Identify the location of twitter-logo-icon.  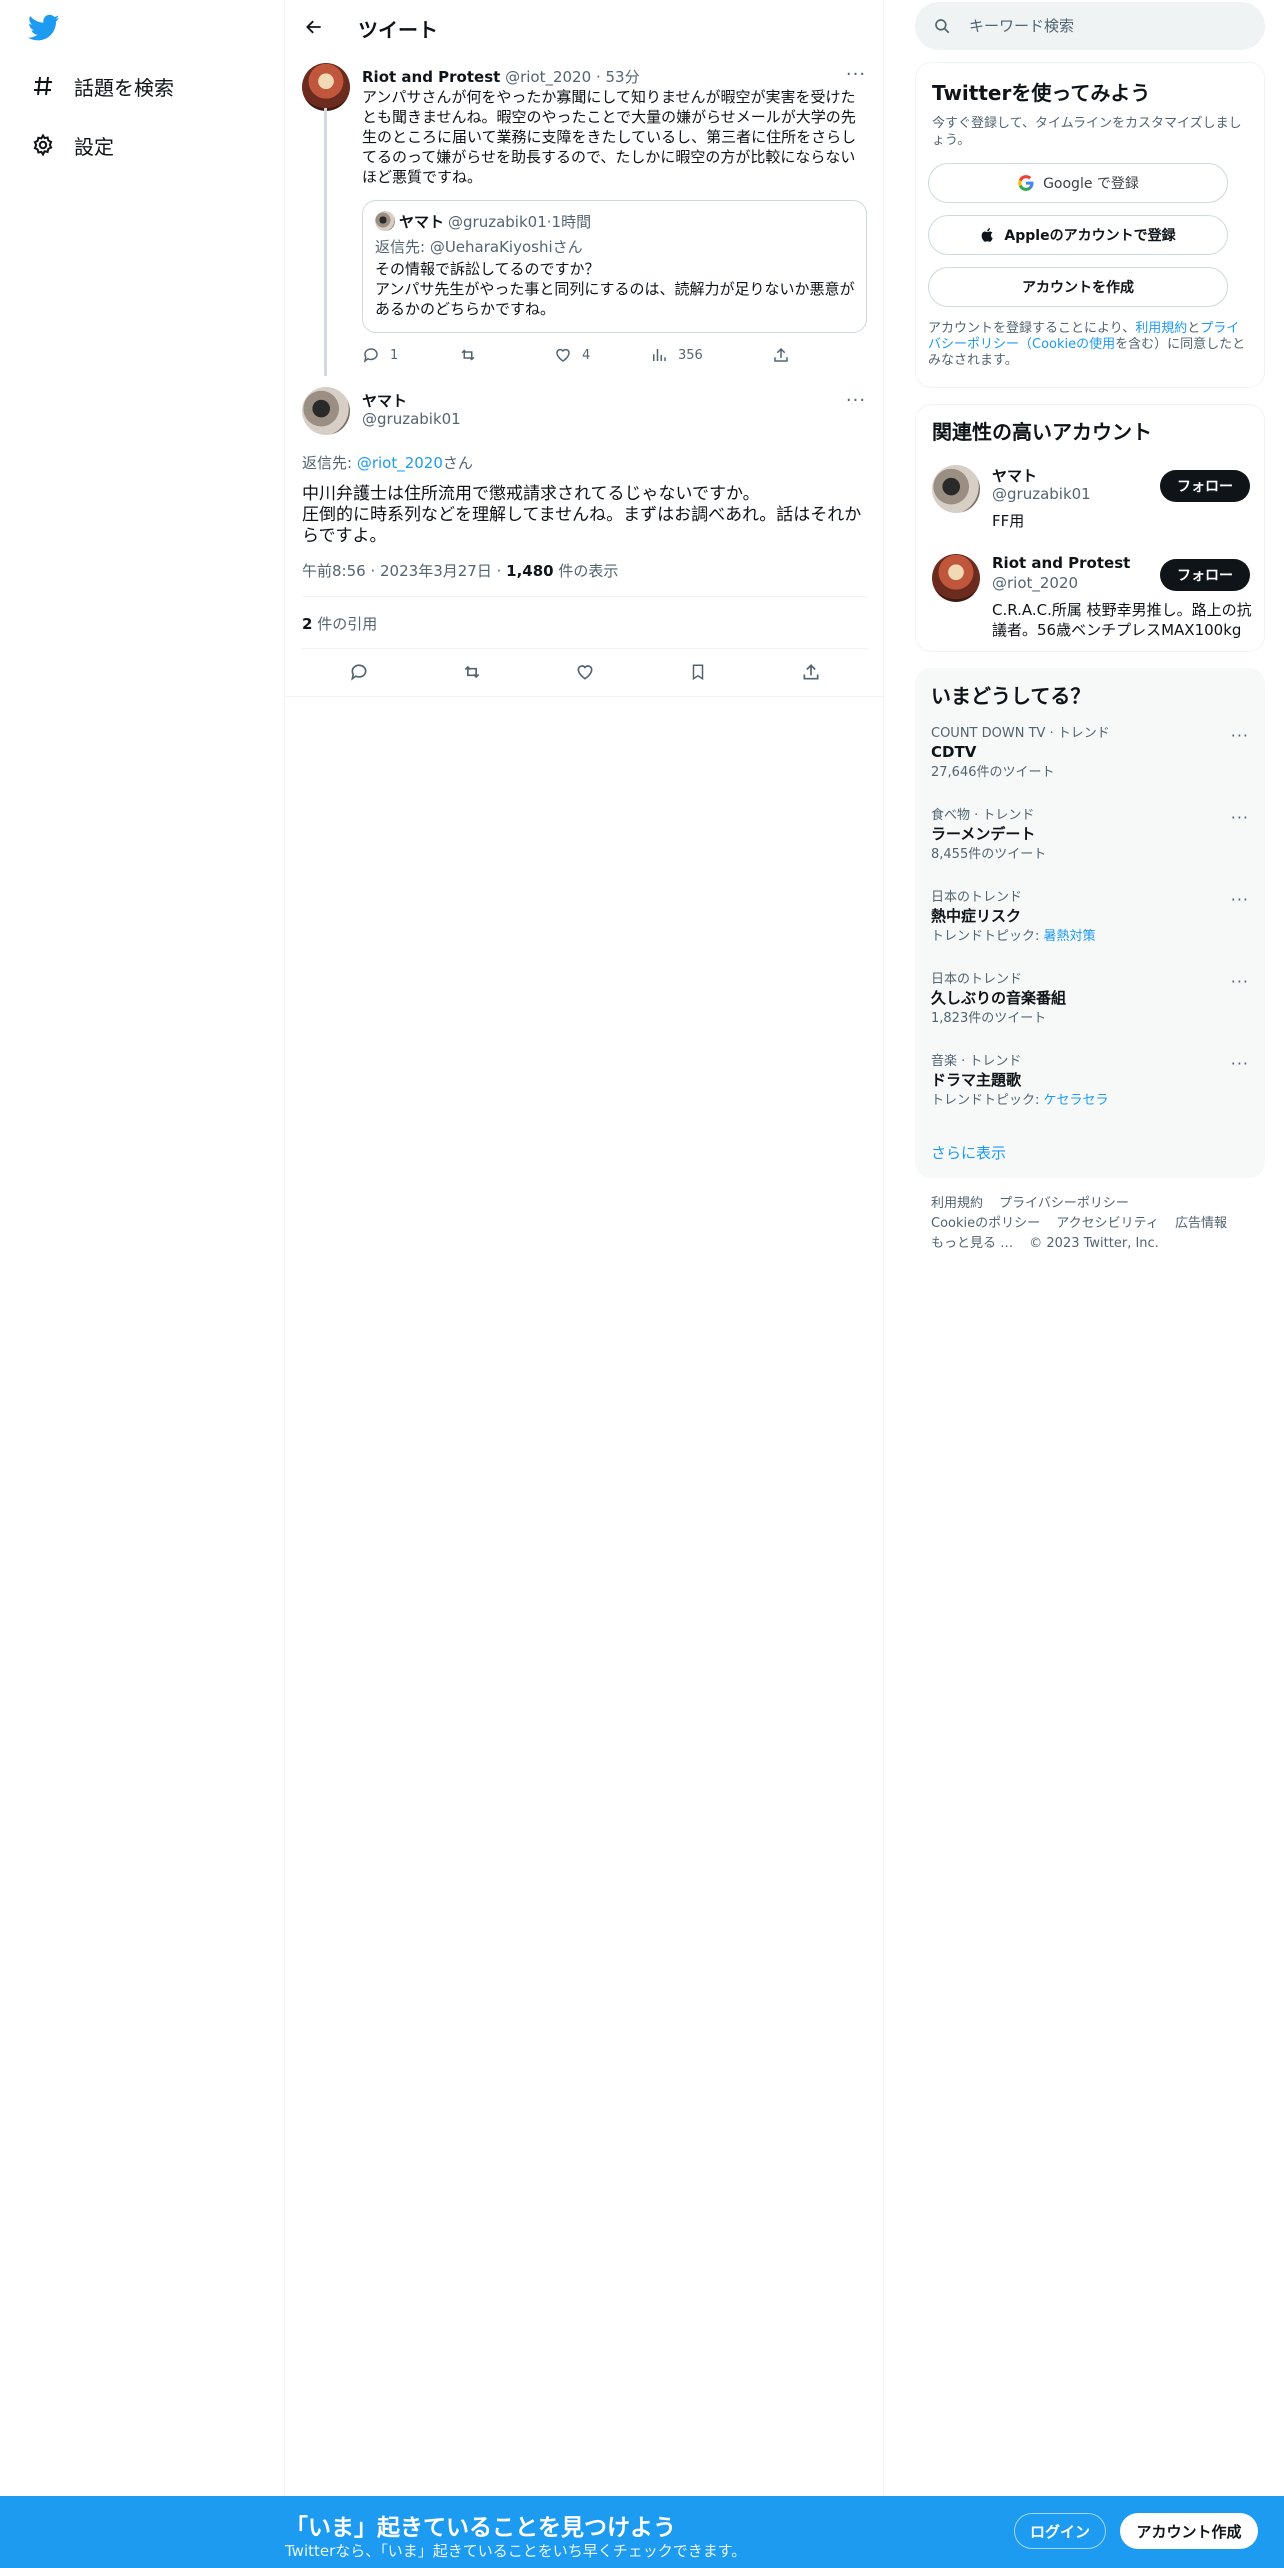
(43, 28).